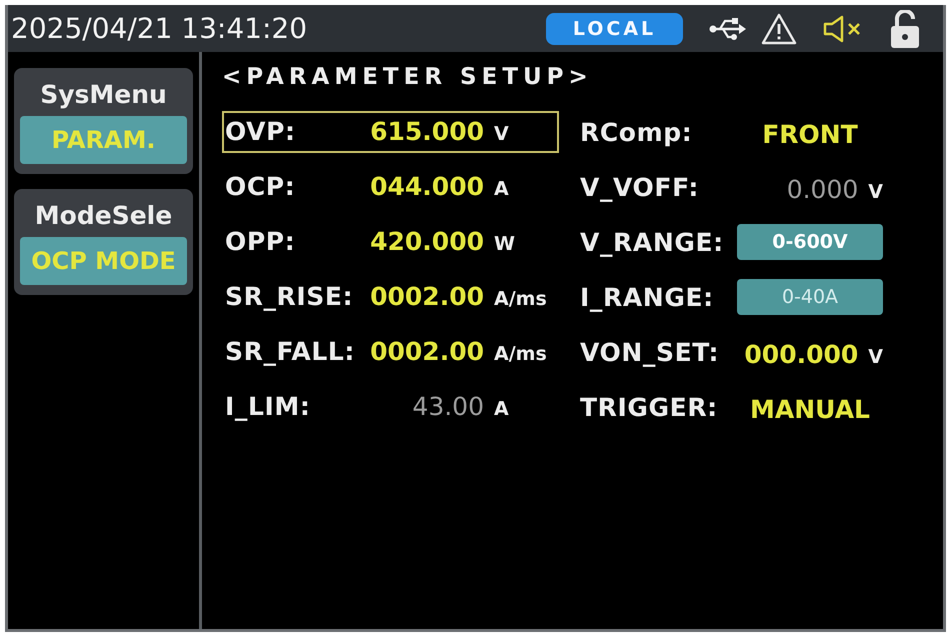 This screenshot has width=951, height=637. I want to click on menu-title: ModeSele, so click(103, 216).